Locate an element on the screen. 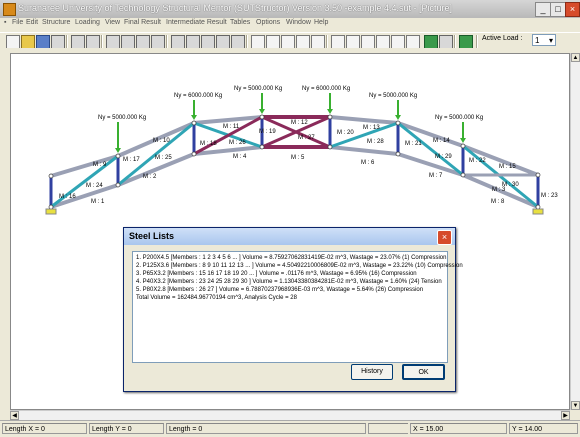 This screenshot has width=580, height=437. scroll-right-icon: ▶ is located at coordinates (565, 415).